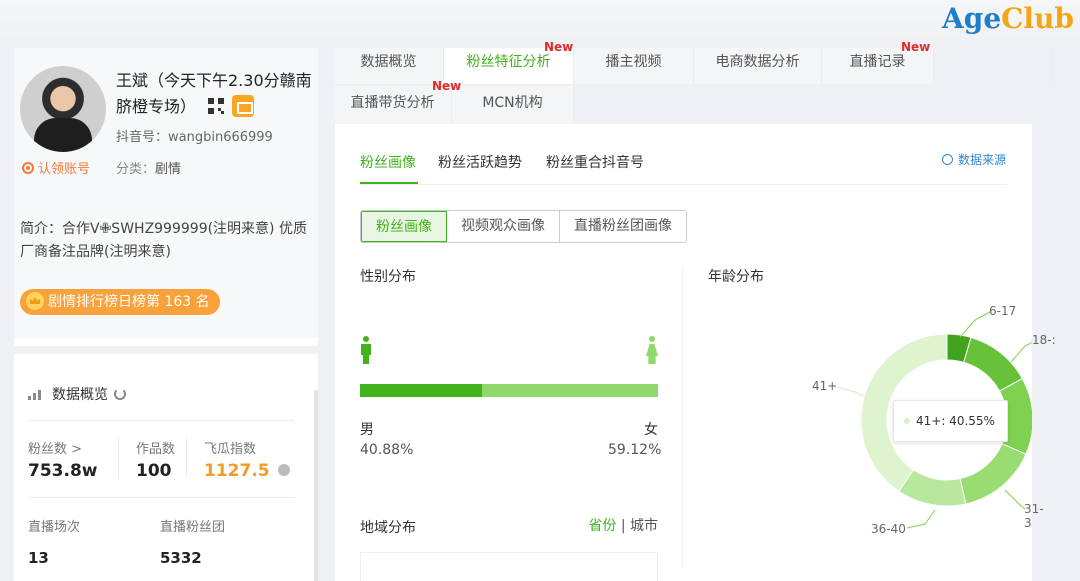 The width and height of the screenshot is (1080, 581). Describe the element at coordinates (736, 277) in the screenshot. I see `age-title: 年龄分布` at that location.